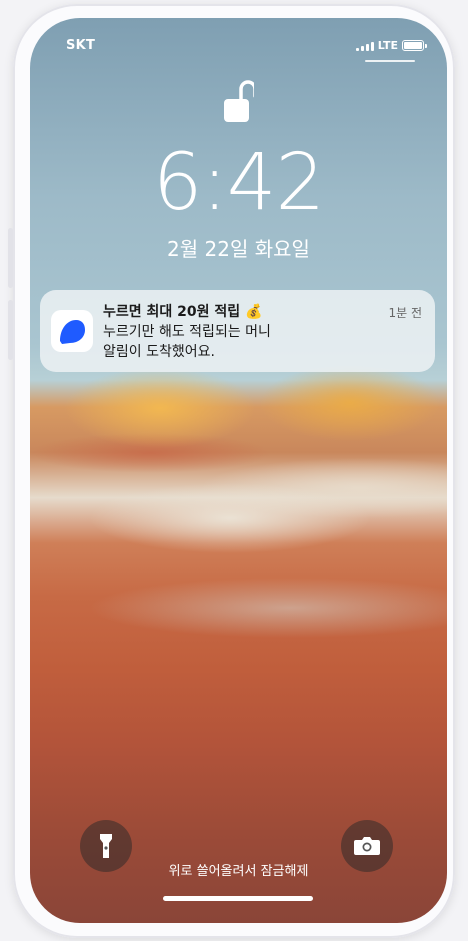 Image resolution: width=468 pixels, height=941 pixels. I want to click on network-label: LTE, so click(387, 45).